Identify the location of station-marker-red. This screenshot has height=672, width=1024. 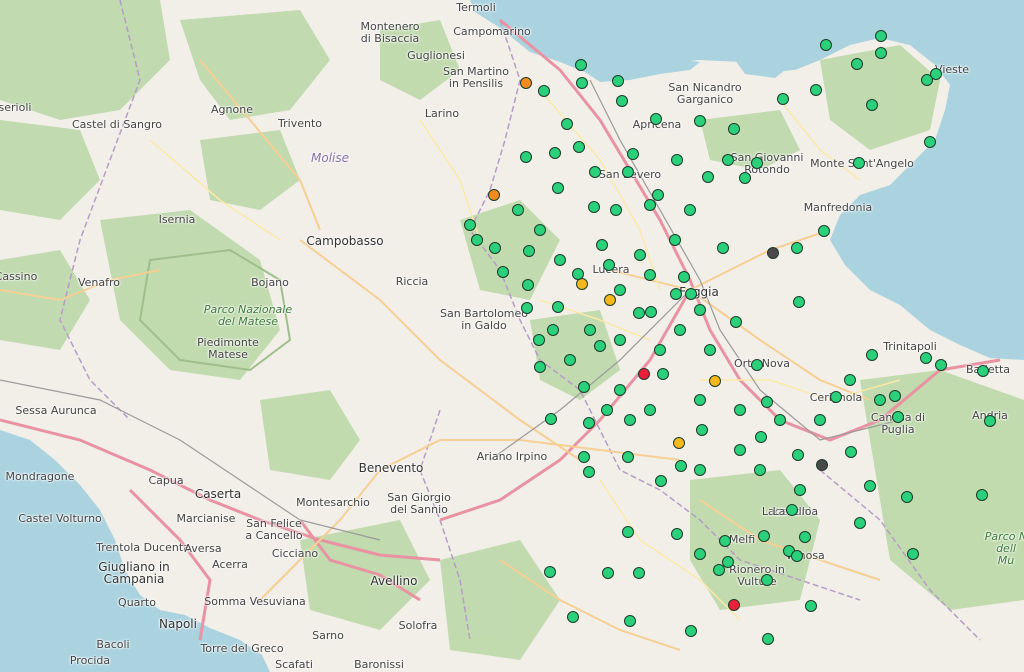
(734, 605).